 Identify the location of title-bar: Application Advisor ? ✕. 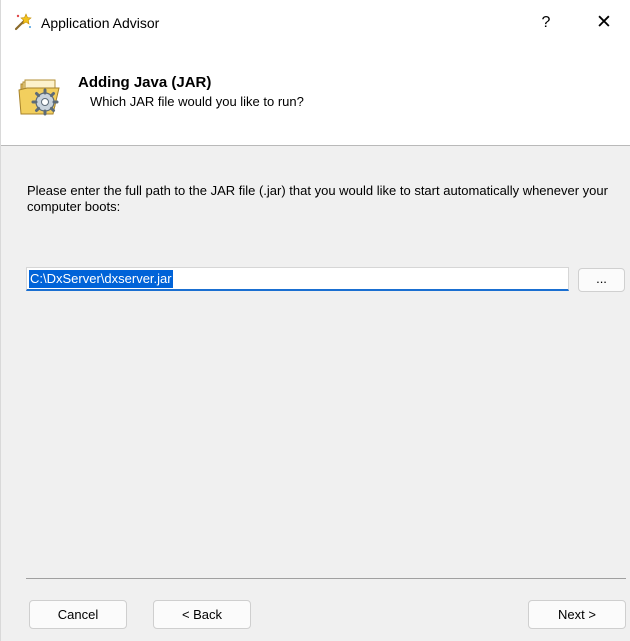
(315, 22).